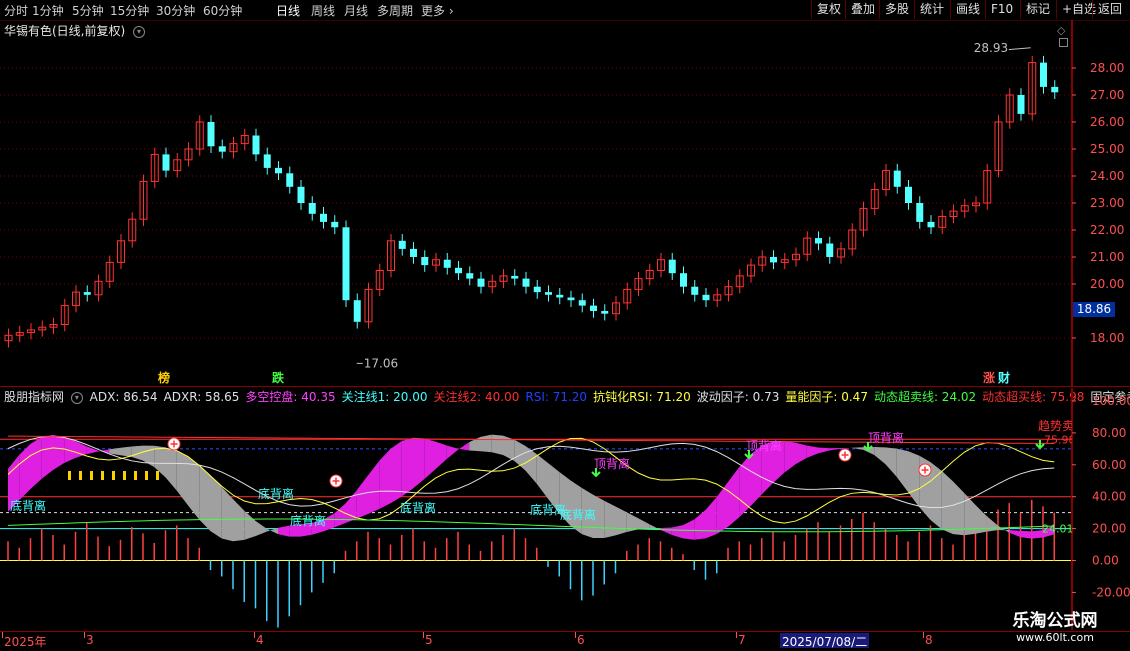 Image resolution: width=1130 pixels, height=651 pixels. What do you see at coordinates (1055, 637) in the screenshot?
I see `watermark-line2: www.60lt.com` at bounding box center [1055, 637].